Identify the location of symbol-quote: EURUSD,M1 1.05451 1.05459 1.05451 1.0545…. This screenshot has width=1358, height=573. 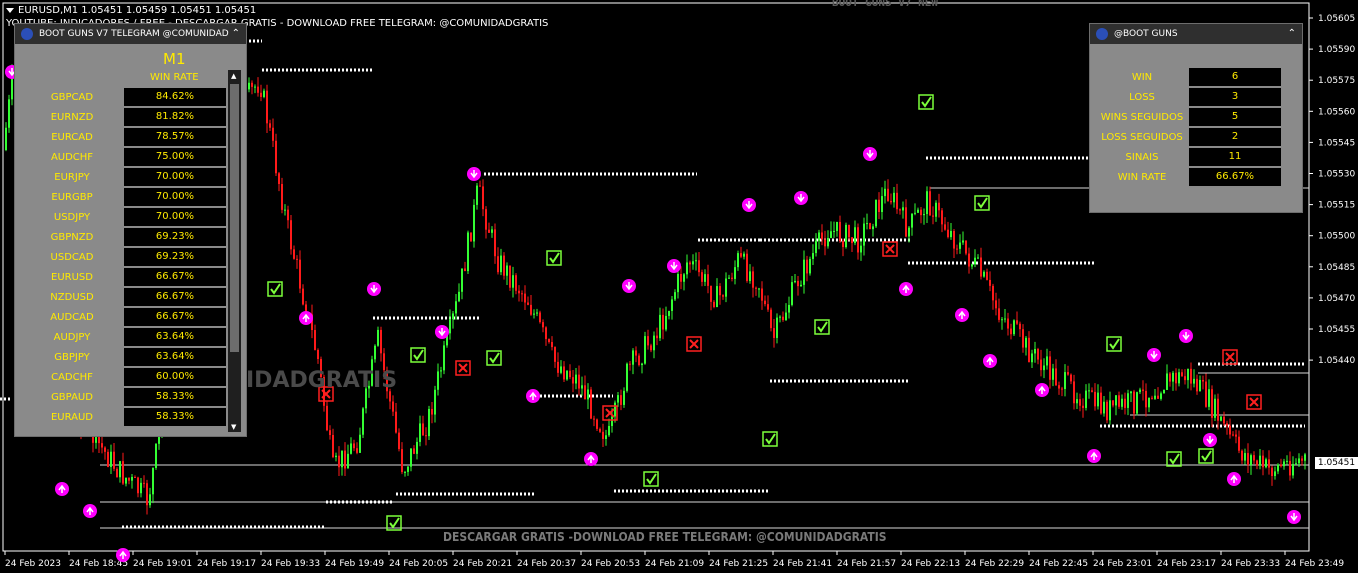
(137, 10).